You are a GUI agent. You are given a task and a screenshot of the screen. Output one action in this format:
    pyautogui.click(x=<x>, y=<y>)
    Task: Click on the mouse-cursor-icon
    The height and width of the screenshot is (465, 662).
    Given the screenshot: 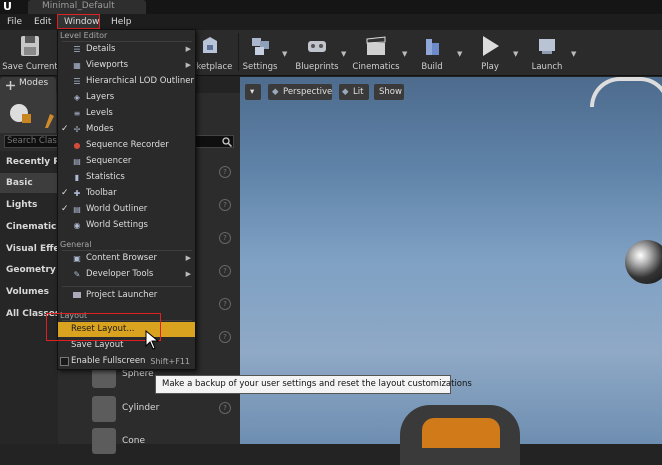 What is the action you would take?
    pyautogui.click(x=152, y=340)
    